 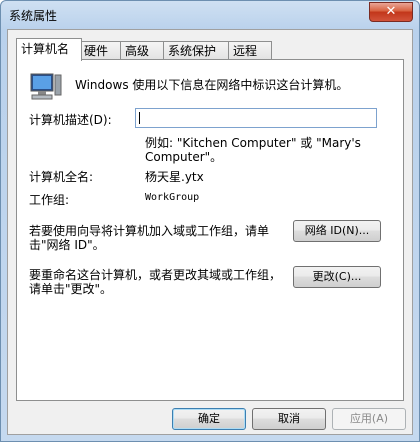 I want to click on rename-instructions-line2: 请单击"更改"。, so click(x=71, y=289).